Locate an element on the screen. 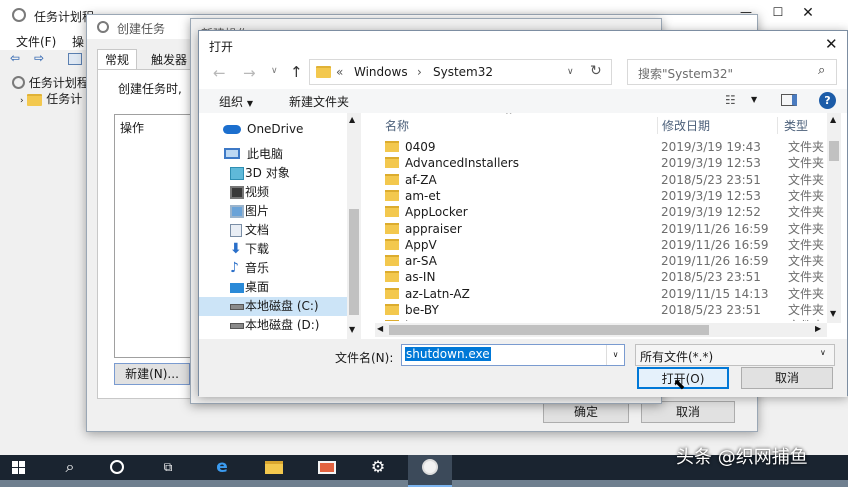 The height and width of the screenshot is (487, 848). nav-scrollbar: ▲ ▼ is located at coordinates (354, 226).